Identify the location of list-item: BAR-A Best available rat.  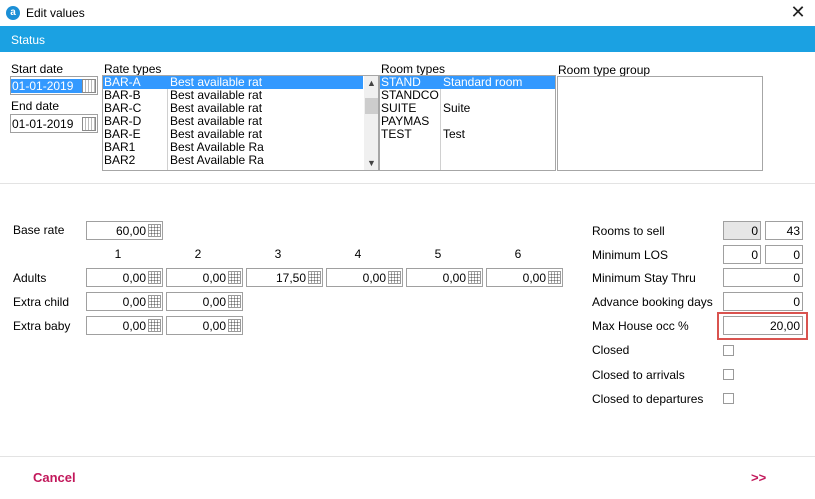
(233, 82).